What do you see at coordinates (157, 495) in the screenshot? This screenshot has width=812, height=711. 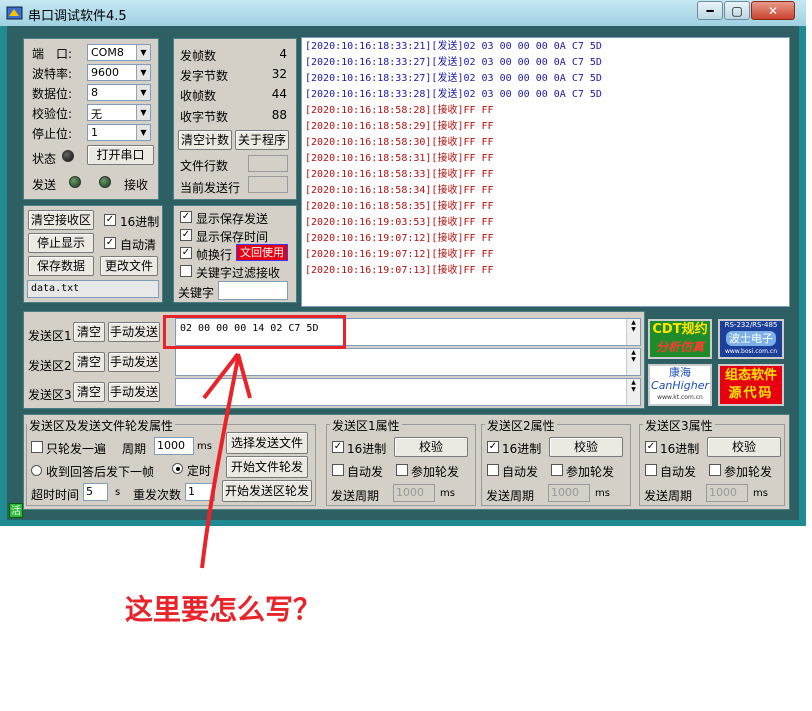 I see `repeat-label: 重发次数` at bounding box center [157, 495].